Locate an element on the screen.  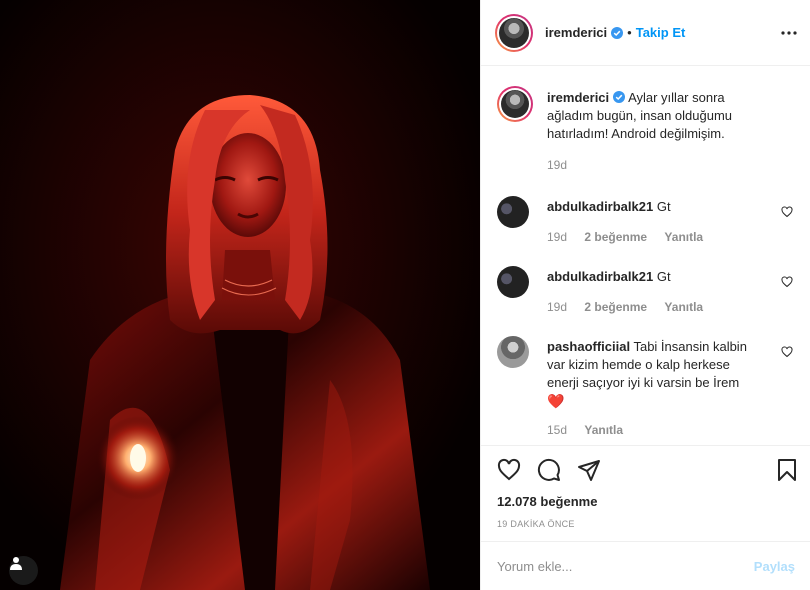
avatar-image is located at coordinates (514, 32).